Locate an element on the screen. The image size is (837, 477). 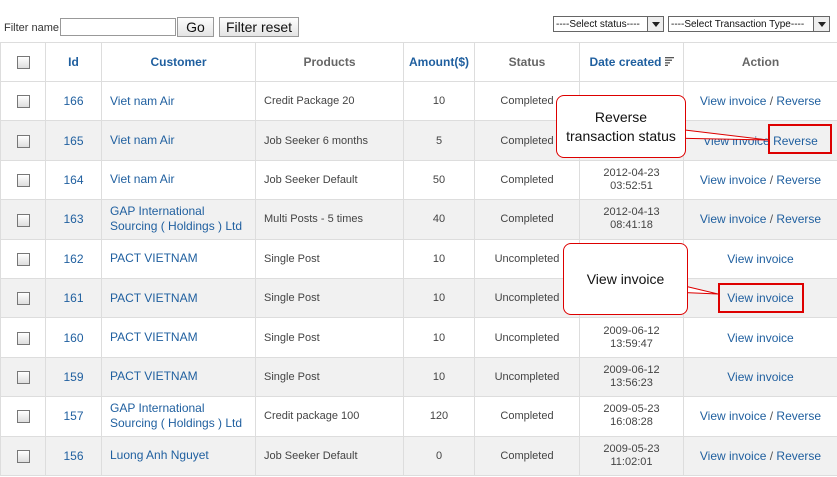
column-header-id: Id is located at coordinates (73, 62).